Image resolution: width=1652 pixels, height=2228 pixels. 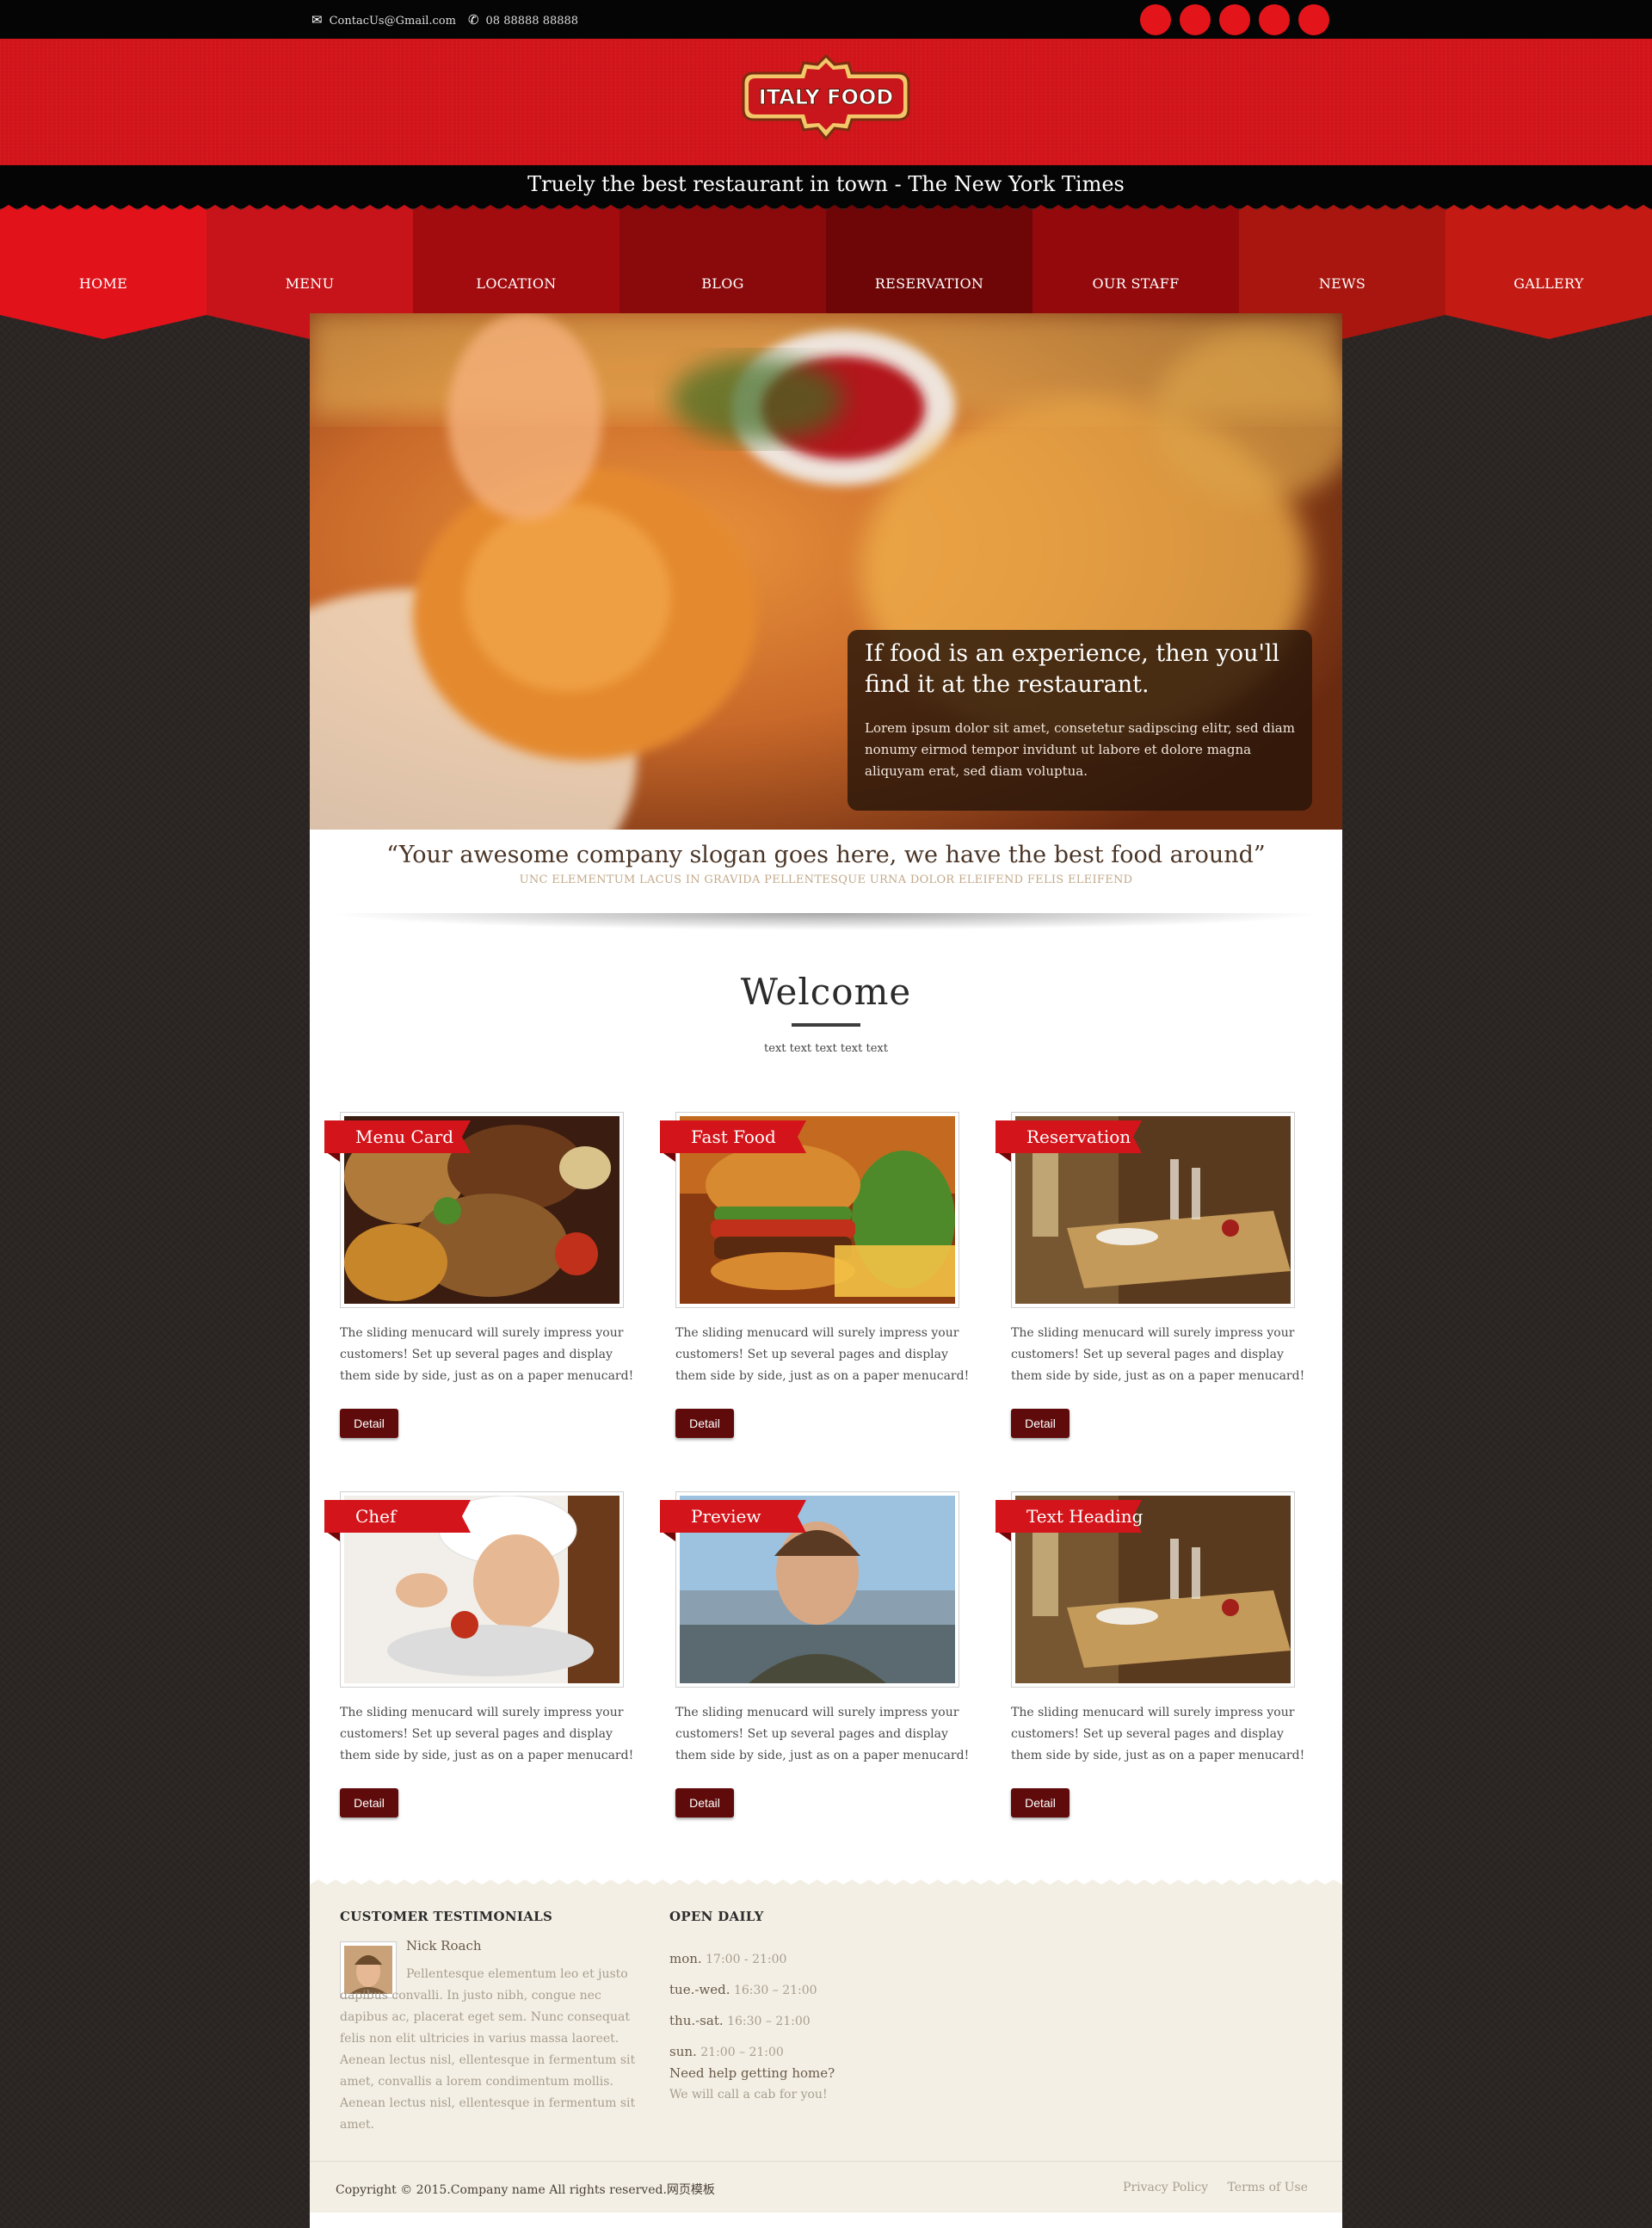 What do you see at coordinates (444, 1946) in the screenshot?
I see `testimonial-author: Nick Roach` at bounding box center [444, 1946].